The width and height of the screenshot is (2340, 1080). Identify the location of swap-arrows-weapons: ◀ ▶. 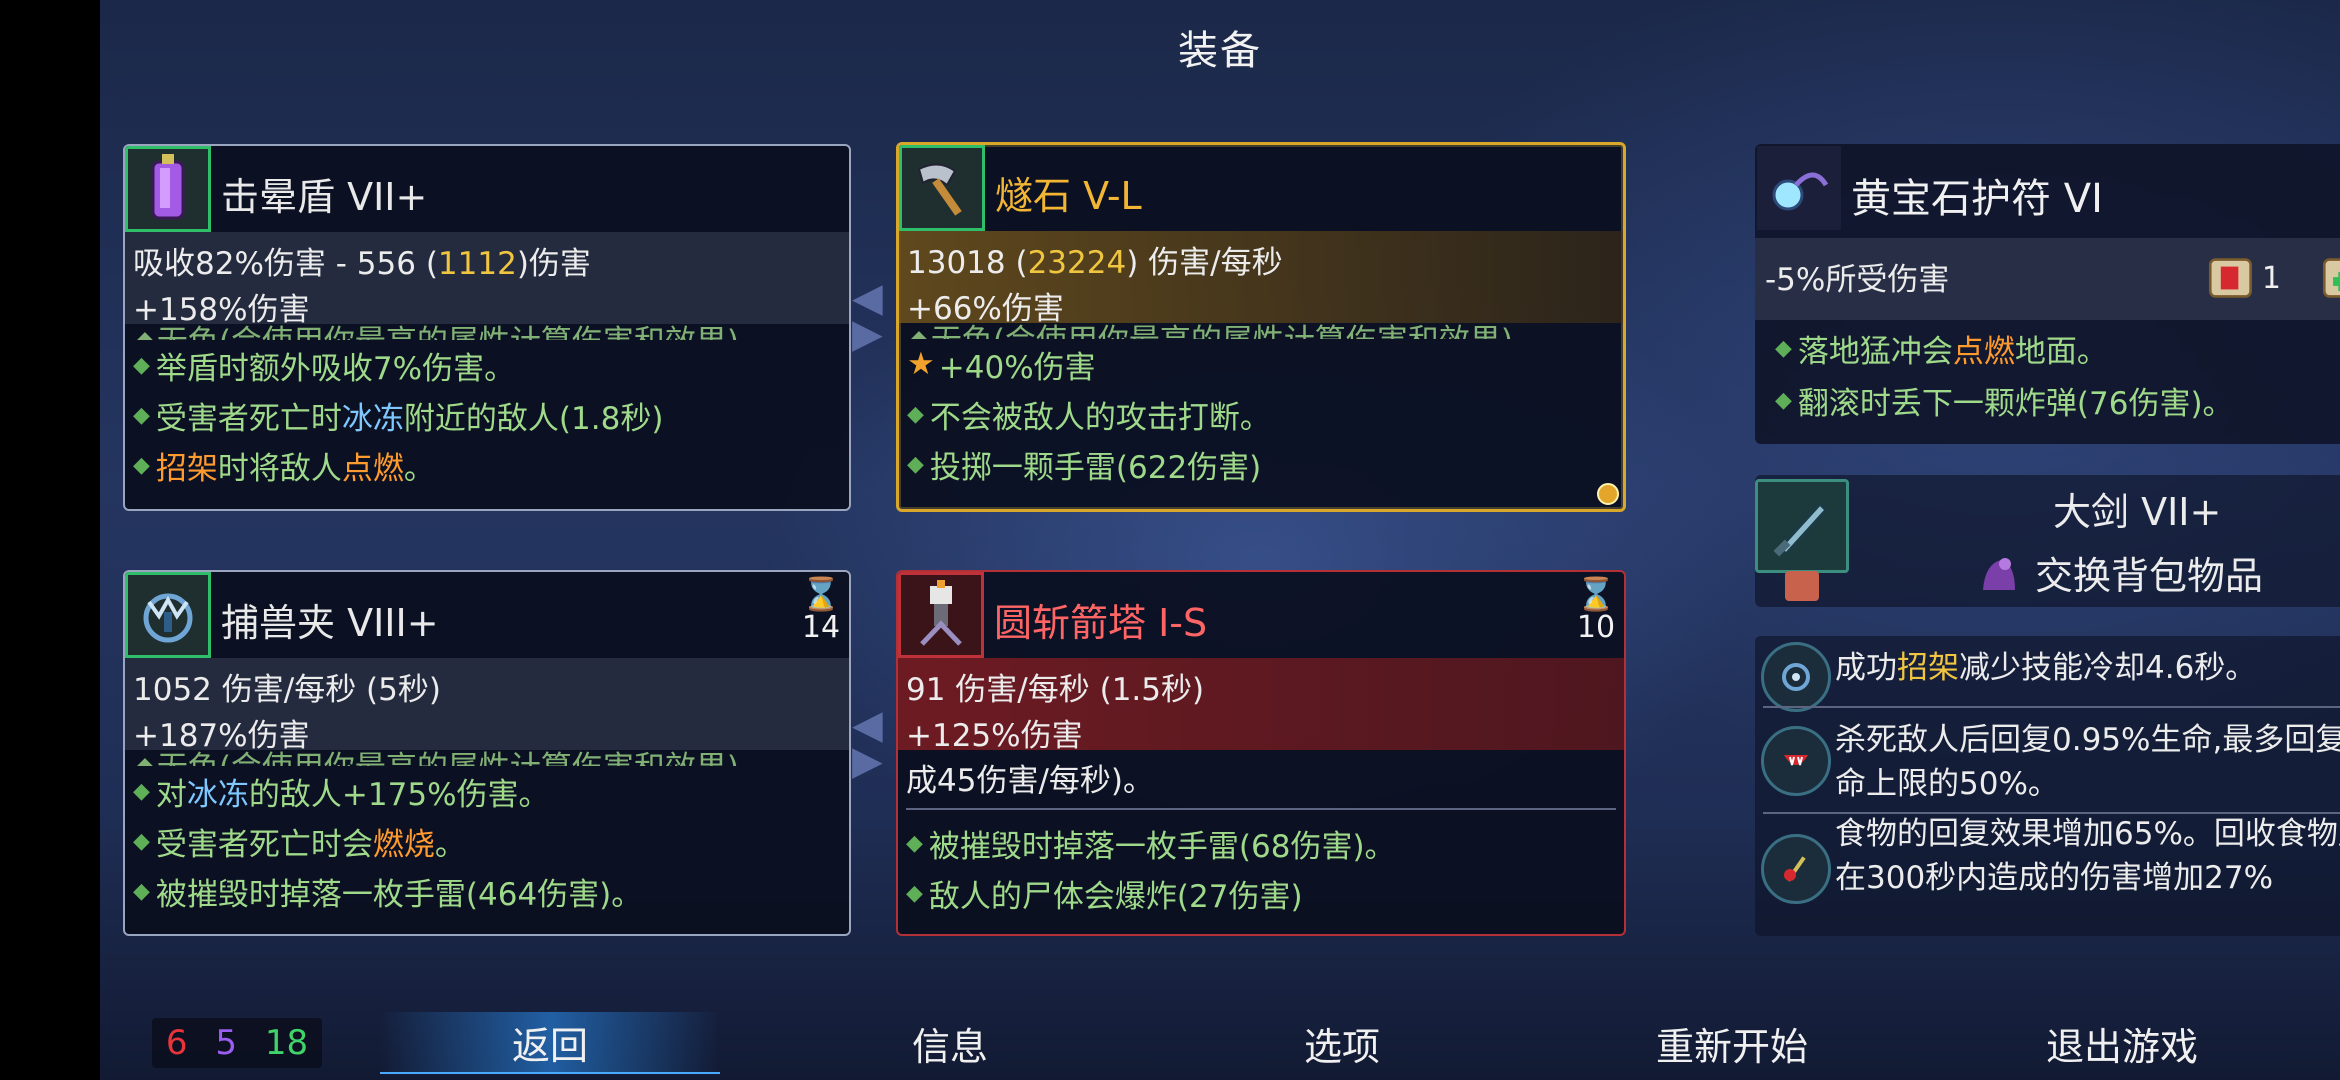
(876, 317).